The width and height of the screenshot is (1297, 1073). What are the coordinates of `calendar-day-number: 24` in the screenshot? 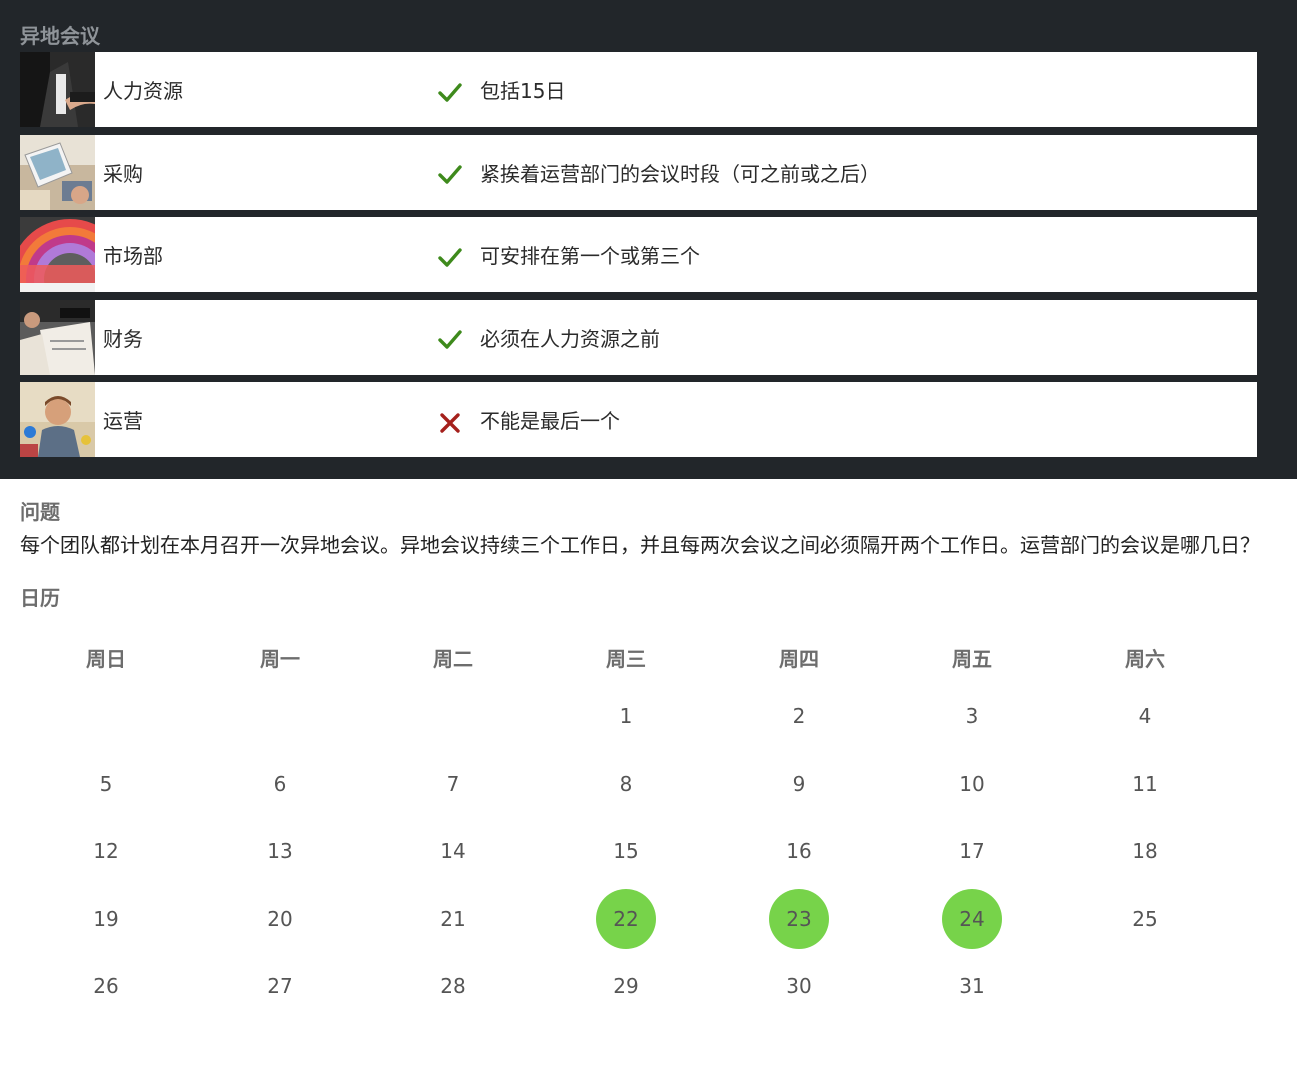 It's located at (972, 918).